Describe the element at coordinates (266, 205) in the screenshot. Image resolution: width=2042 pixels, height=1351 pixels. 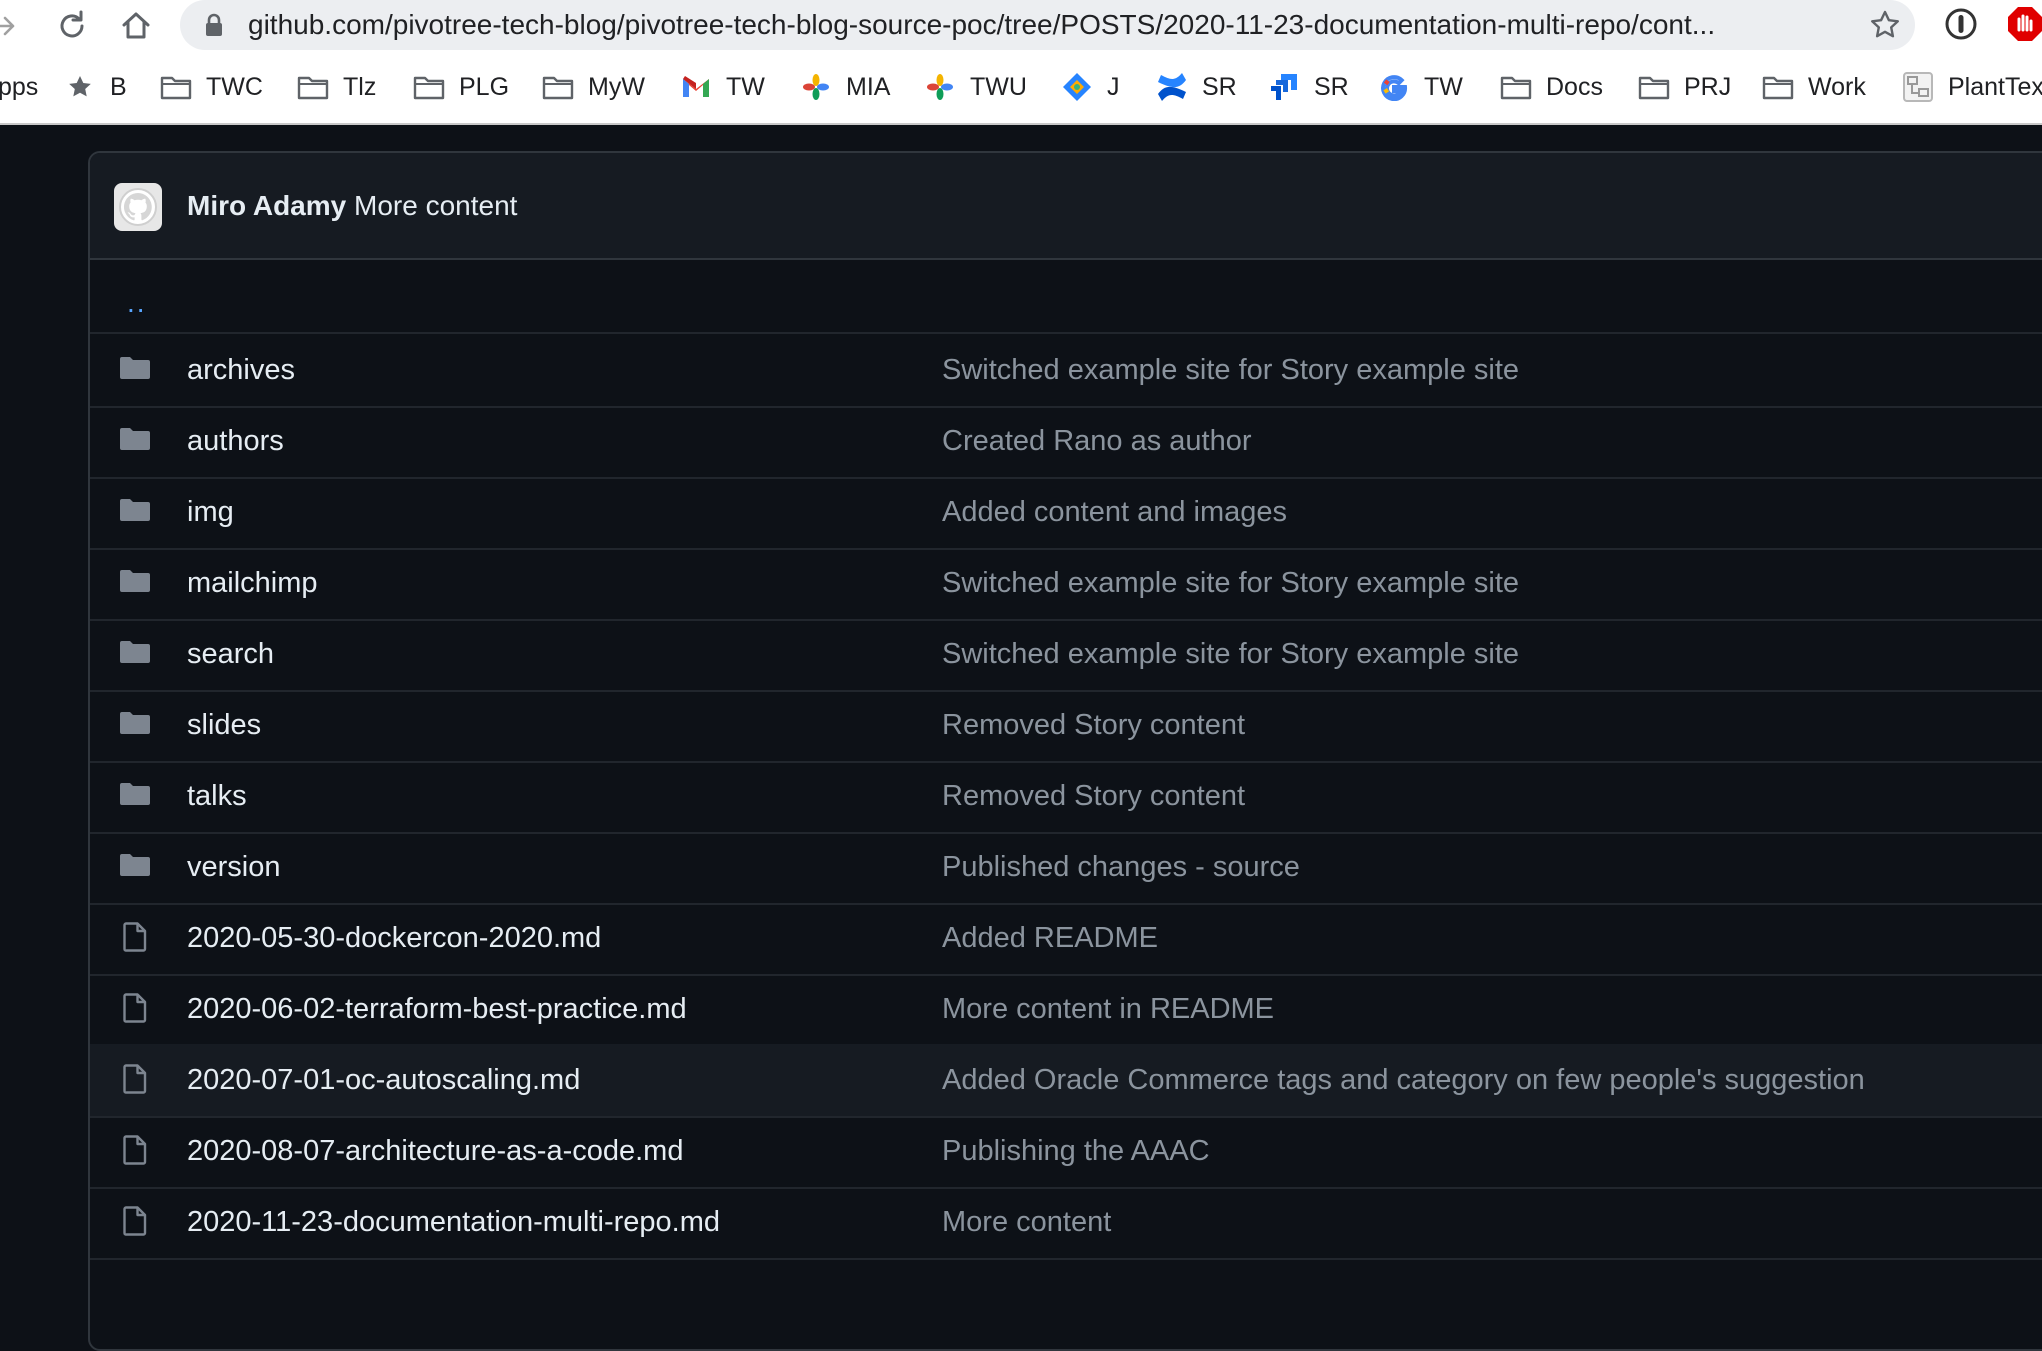
I see `commit-author: Miro Adamy` at that location.